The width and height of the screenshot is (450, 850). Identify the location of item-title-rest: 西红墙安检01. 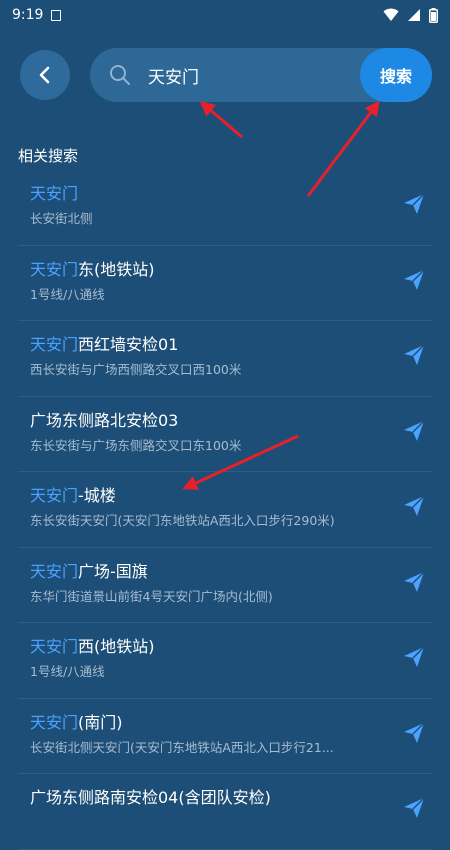
(128, 344).